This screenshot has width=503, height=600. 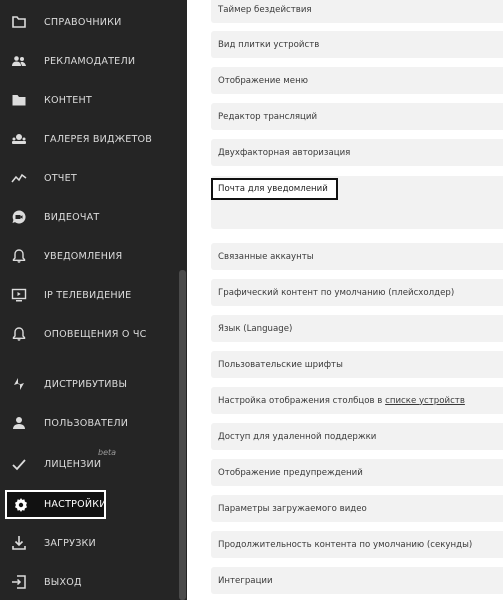 What do you see at coordinates (357, 256) in the screenshot?
I see `settings-row-linked-accounts: Связанные аккаунты` at bounding box center [357, 256].